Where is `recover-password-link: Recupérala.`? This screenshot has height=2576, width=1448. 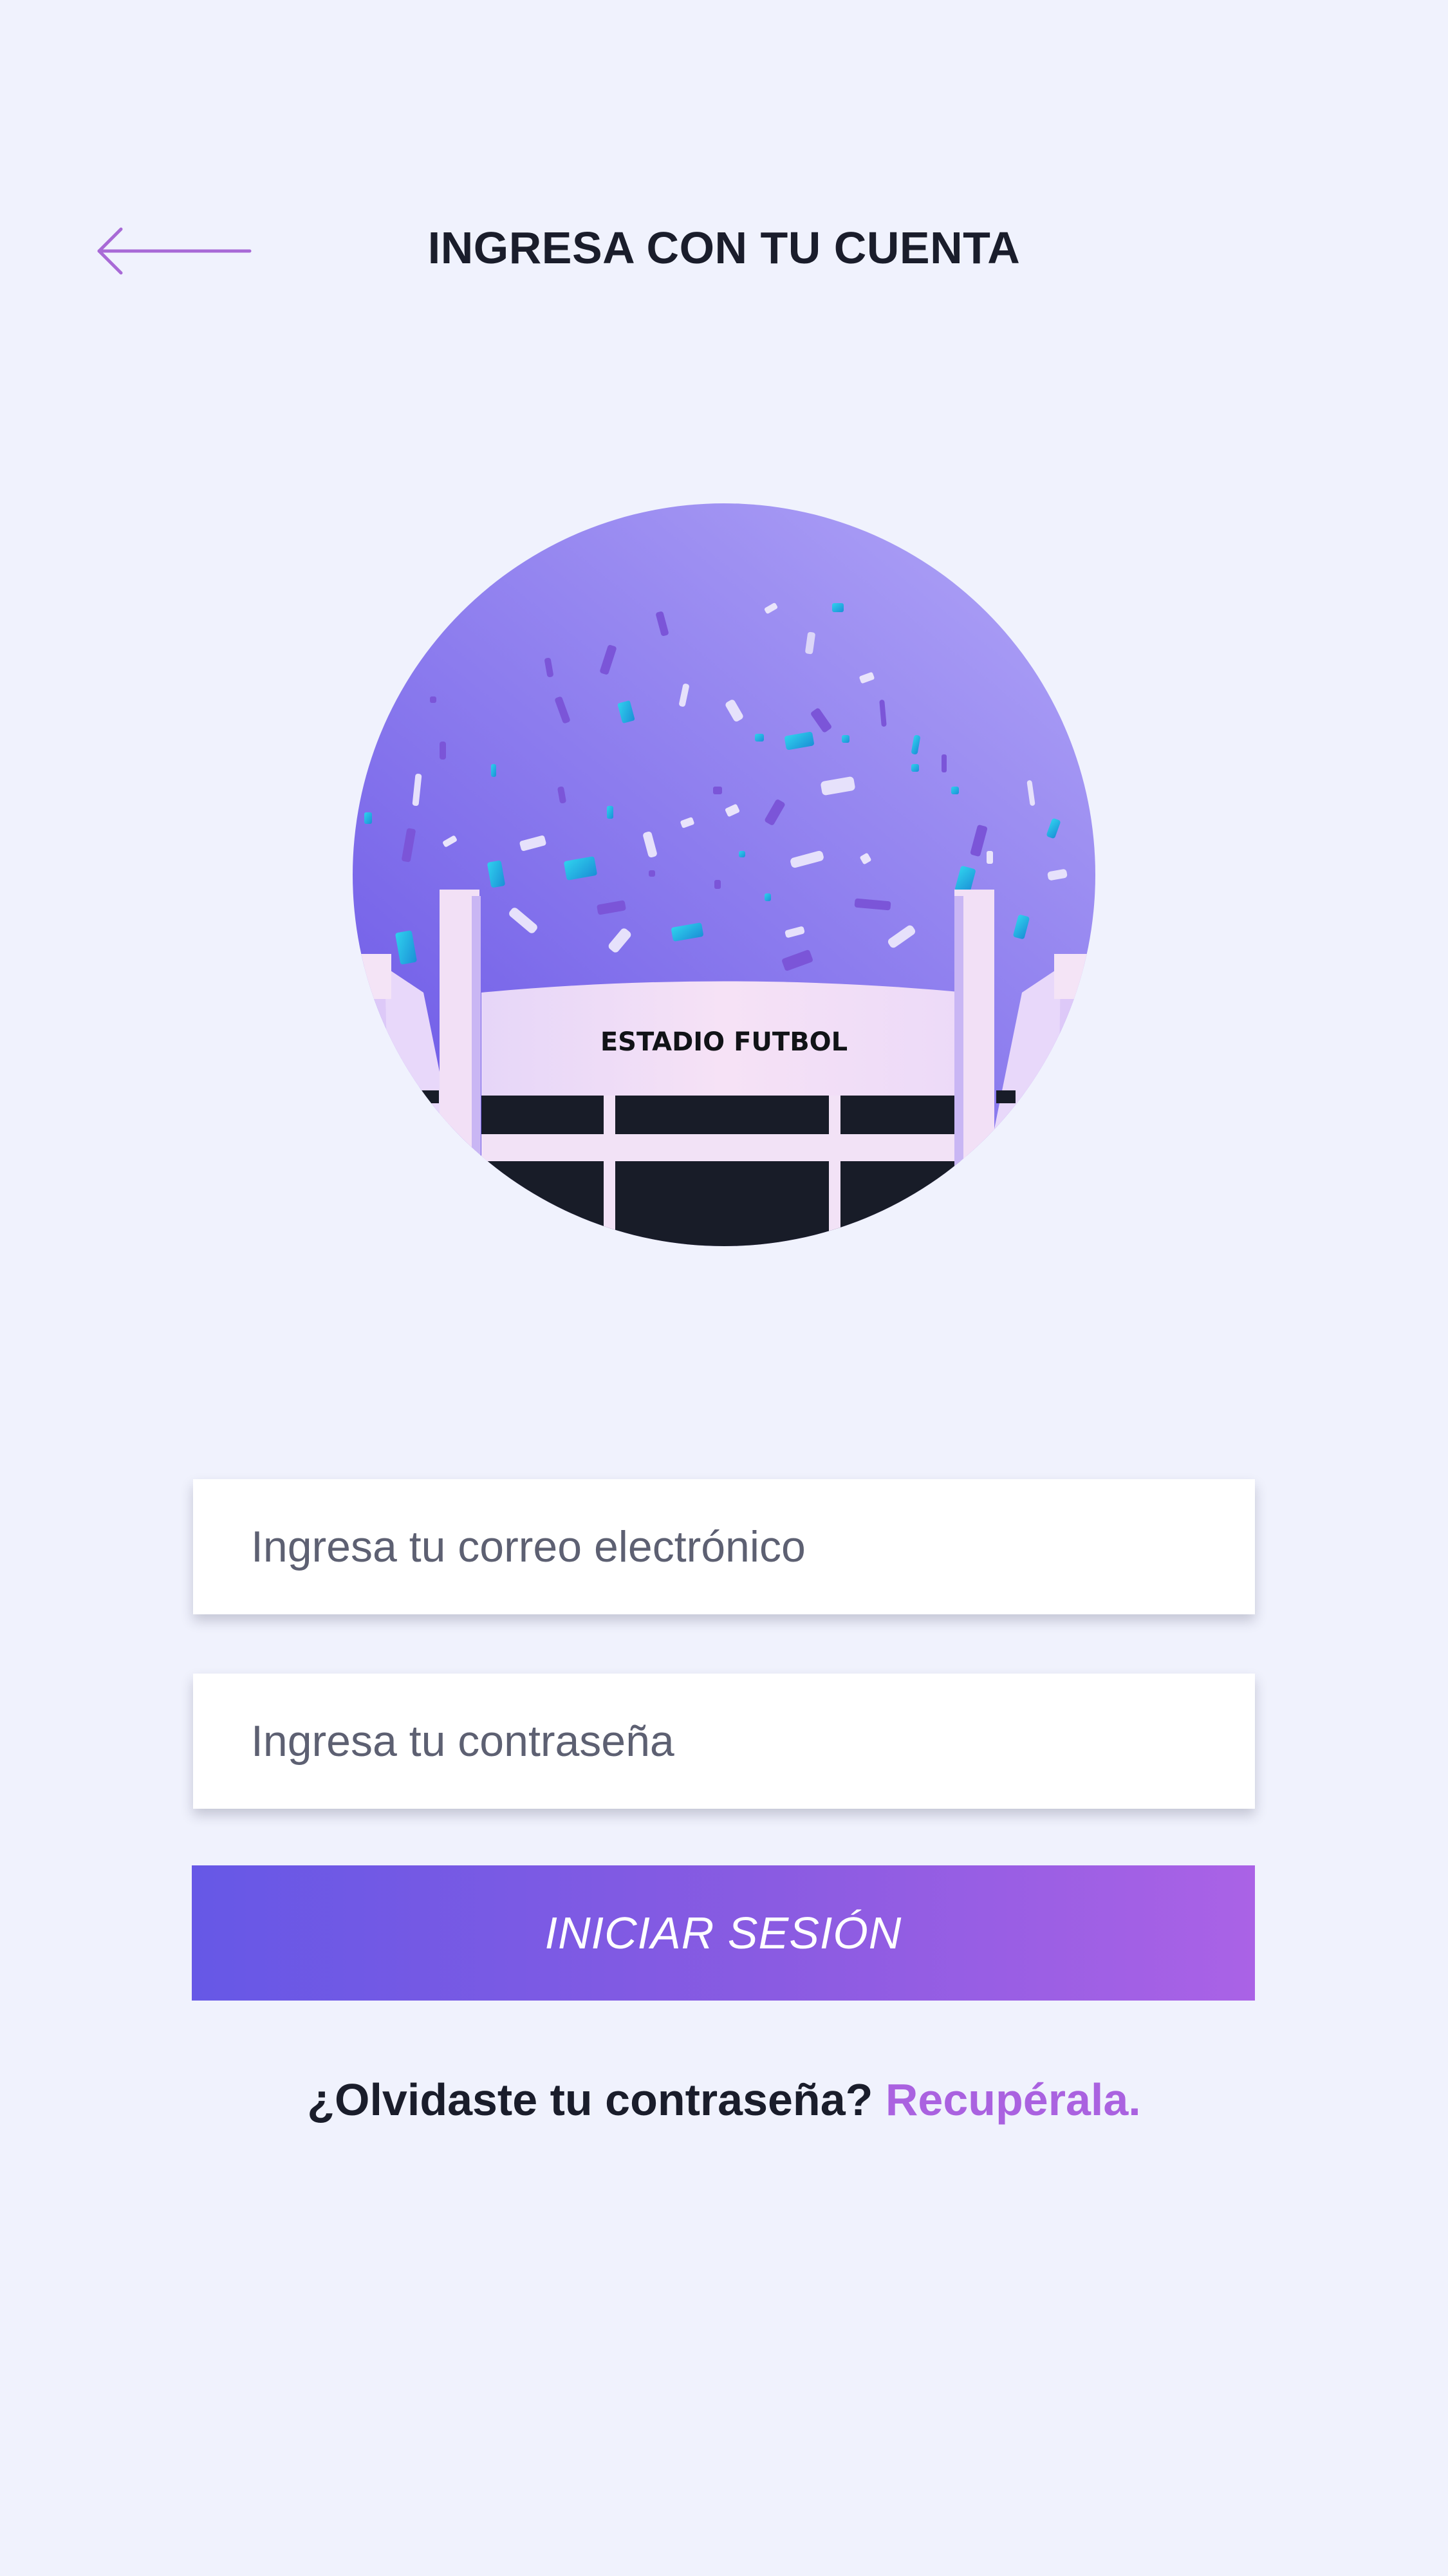 recover-password-link: Recupérala. is located at coordinates (1013, 2100).